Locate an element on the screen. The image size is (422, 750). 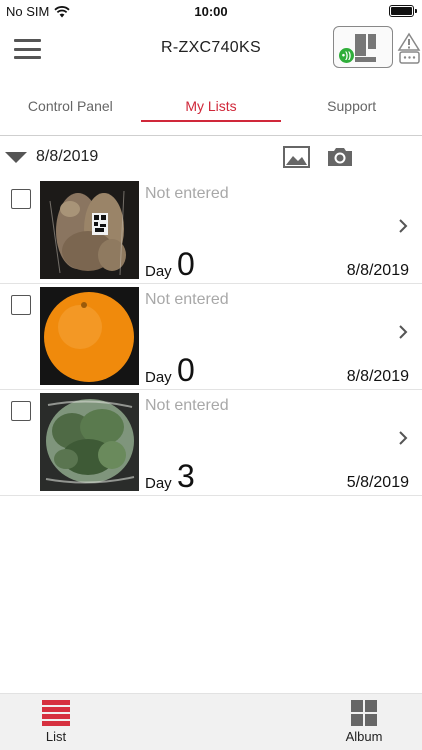
connected-icon: •)) is located at coordinates (346, 55).